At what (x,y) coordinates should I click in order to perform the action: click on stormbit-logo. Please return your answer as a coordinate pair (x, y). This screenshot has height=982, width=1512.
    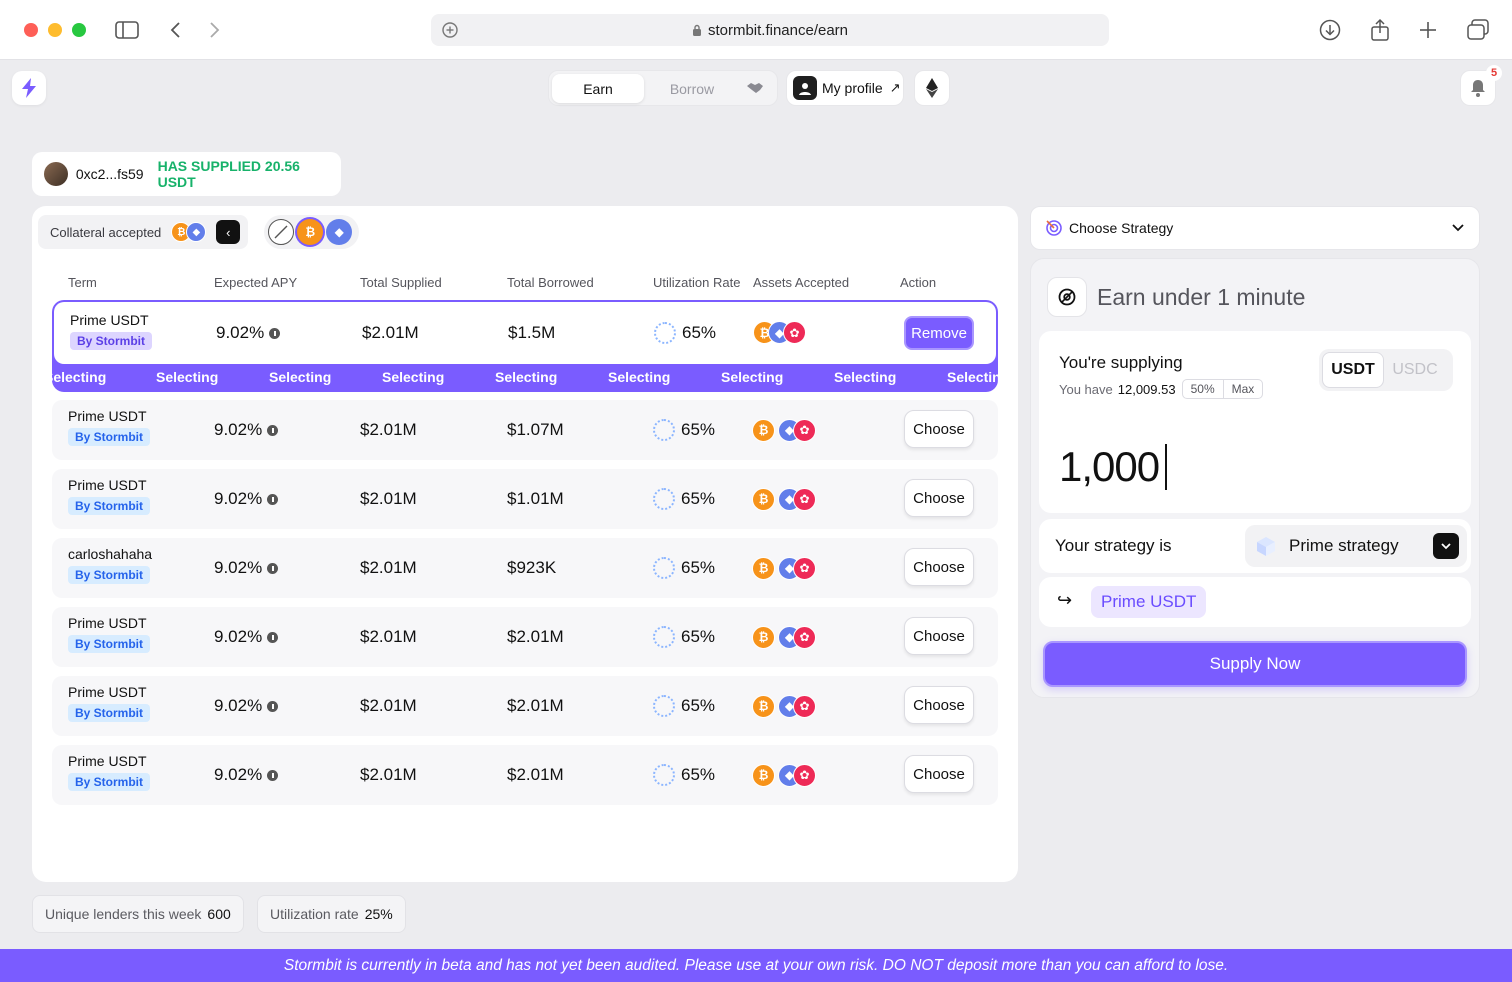
    Looking at the image, I should click on (29, 88).